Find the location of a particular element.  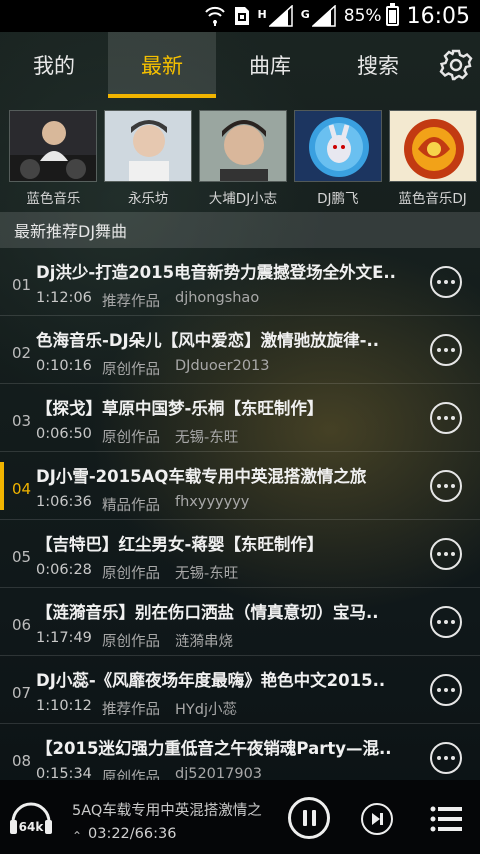

track-title: DJ小雪-2015AQ车载专用中英混搭激情之旅 is located at coordinates (201, 476).